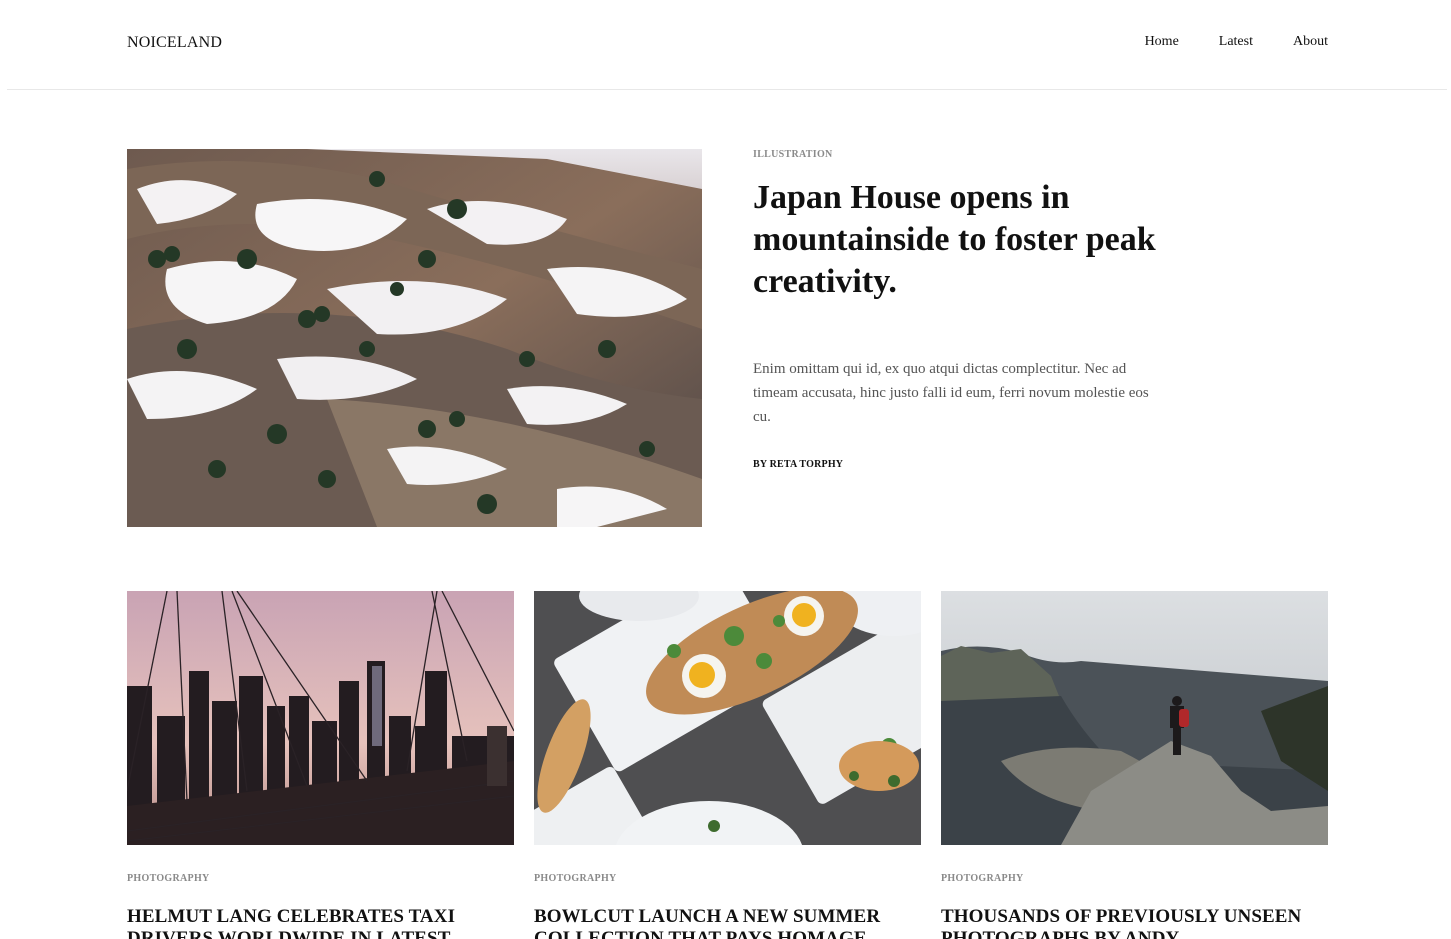  Describe the element at coordinates (1134, 718) in the screenshot. I see `card-image-hiker` at that location.